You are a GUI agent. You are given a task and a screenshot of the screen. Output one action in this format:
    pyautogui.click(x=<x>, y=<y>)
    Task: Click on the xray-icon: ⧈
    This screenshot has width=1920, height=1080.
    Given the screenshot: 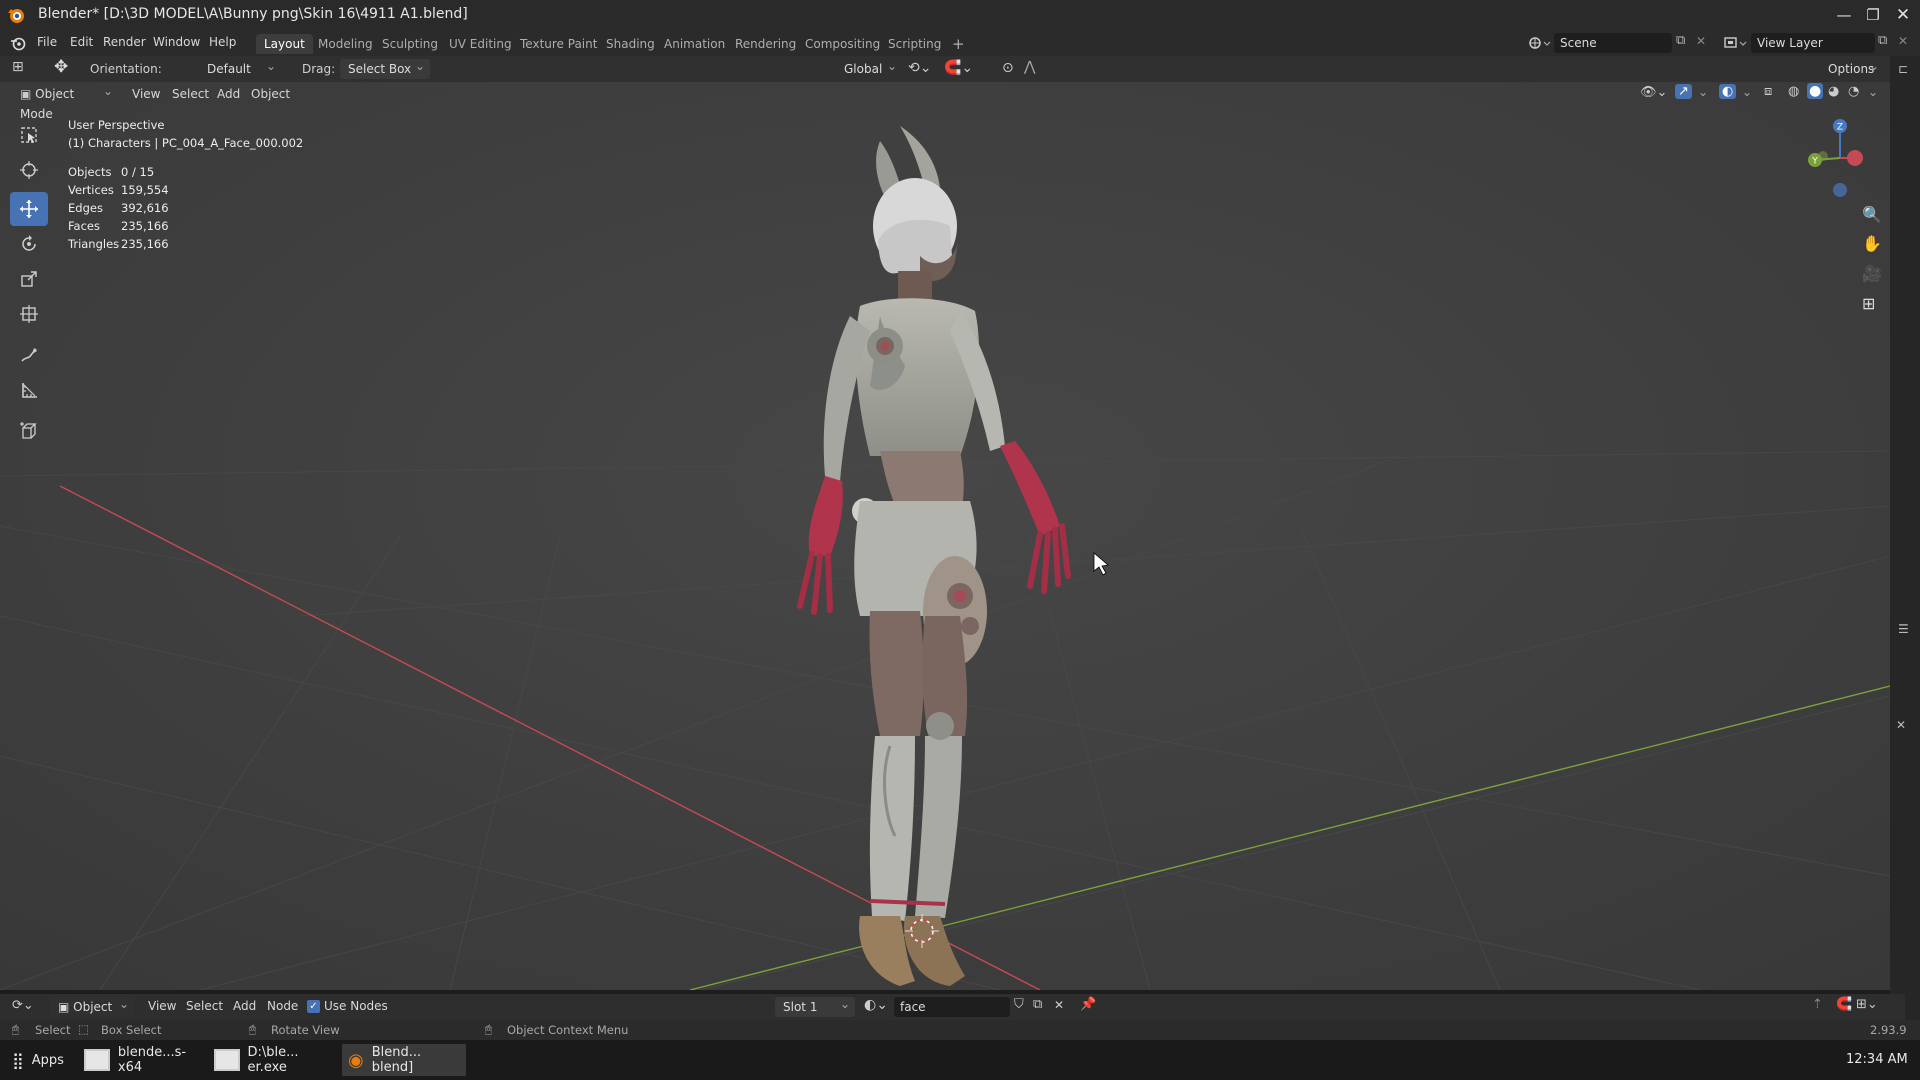 What is the action you would take?
    pyautogui.click(x=1768, y=91)
    